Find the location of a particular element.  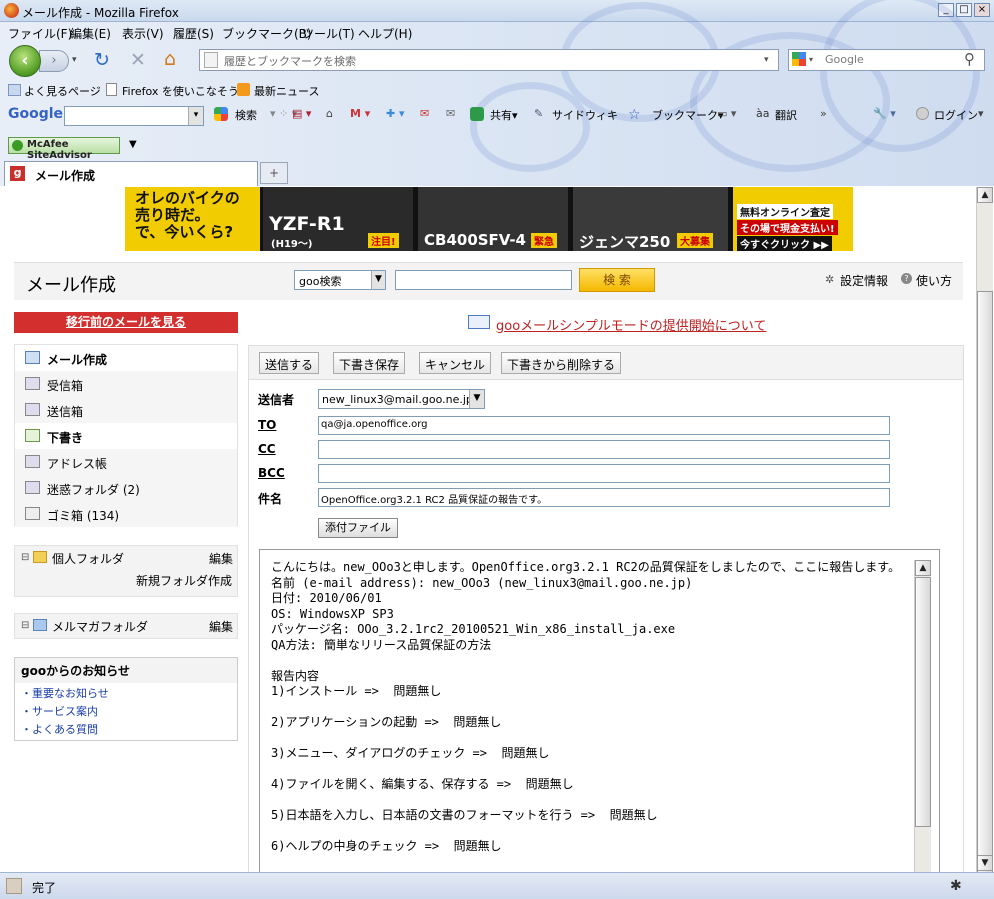

menu-tools: ツール(T) is located at coordinates (328, 33).